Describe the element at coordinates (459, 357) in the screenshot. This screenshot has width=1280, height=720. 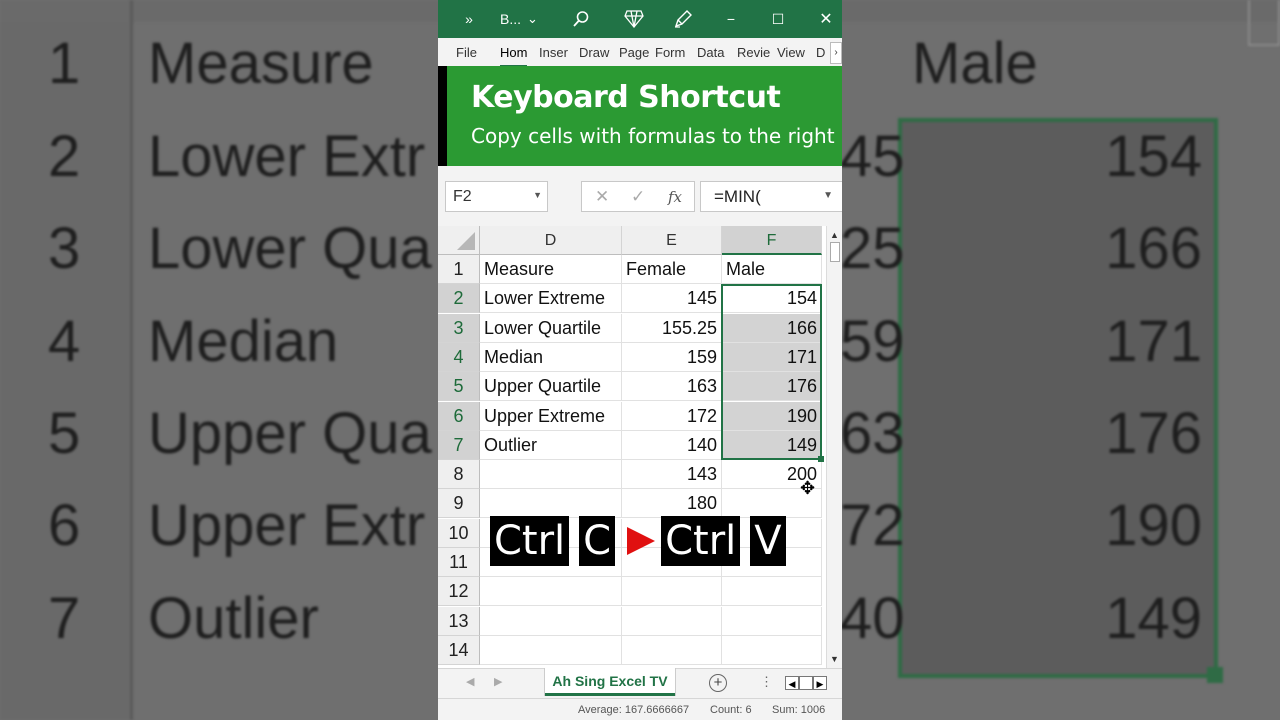
I see `row-header: 4` at that location.